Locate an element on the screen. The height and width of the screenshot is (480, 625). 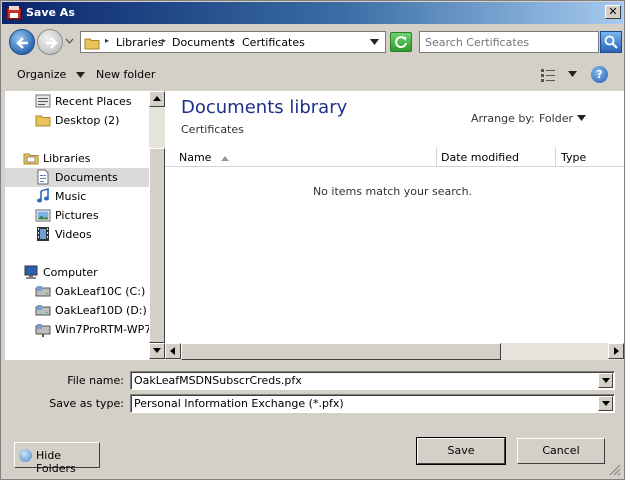
scroll-left-button is located at coordinates (173, 351).